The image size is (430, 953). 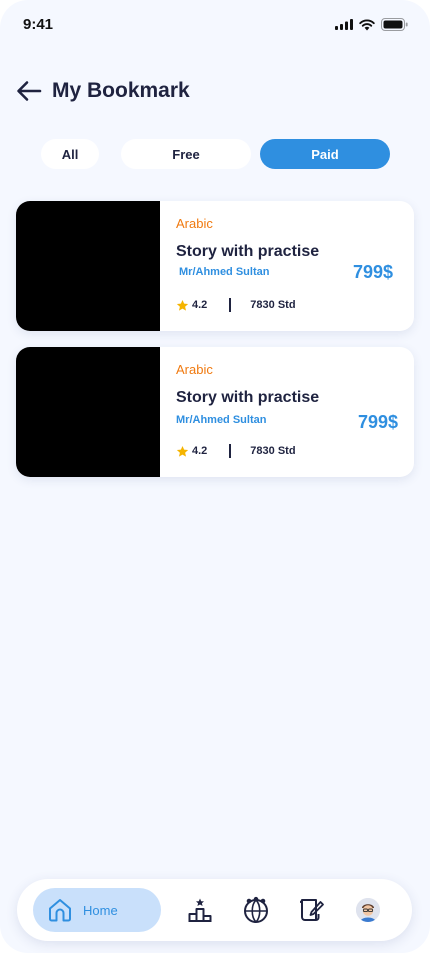 I want to click on back-button, so click(x=29, y=91).